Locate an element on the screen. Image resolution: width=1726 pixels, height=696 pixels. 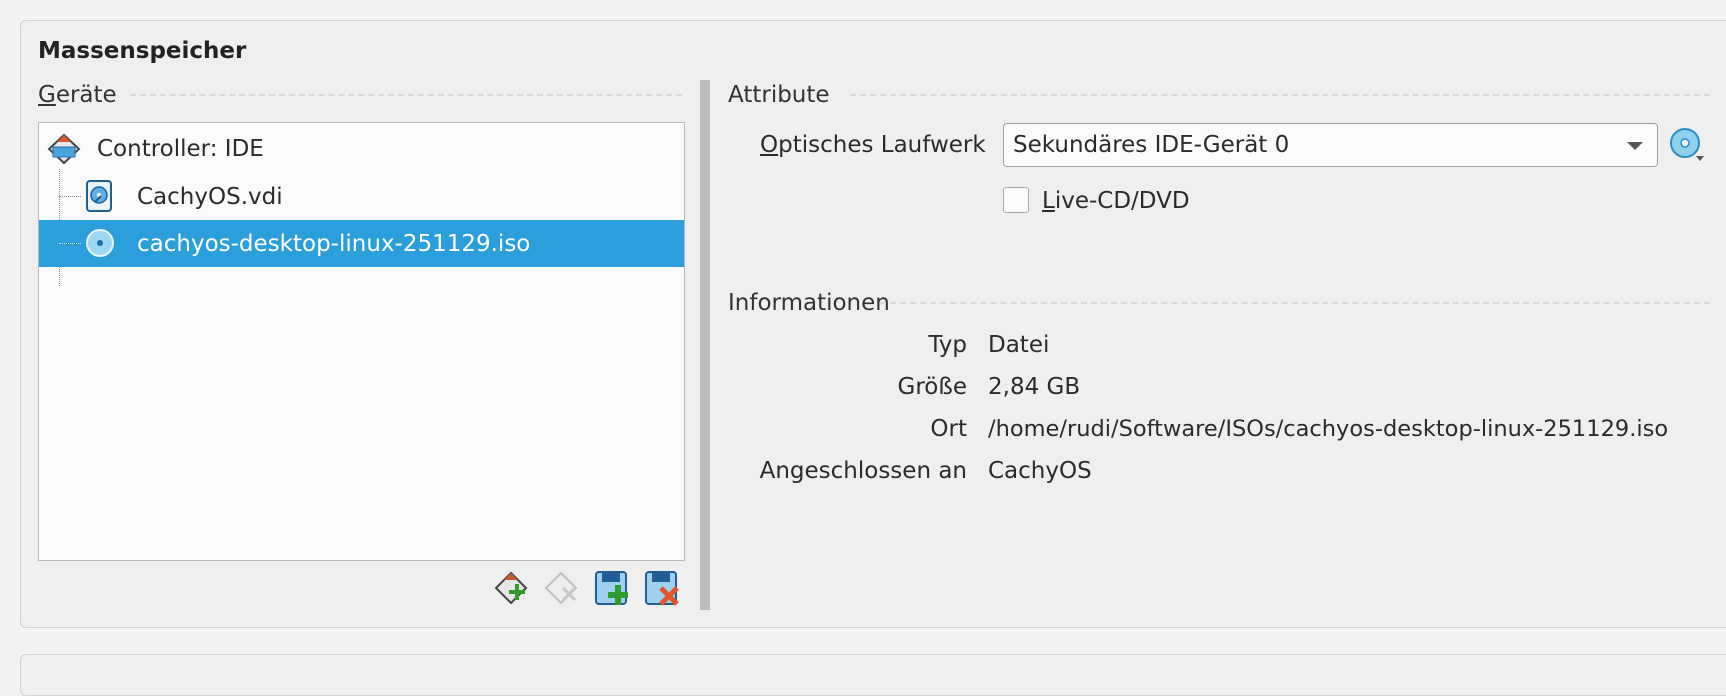
info-key-size: Größe is located at coordinates (932, 387).